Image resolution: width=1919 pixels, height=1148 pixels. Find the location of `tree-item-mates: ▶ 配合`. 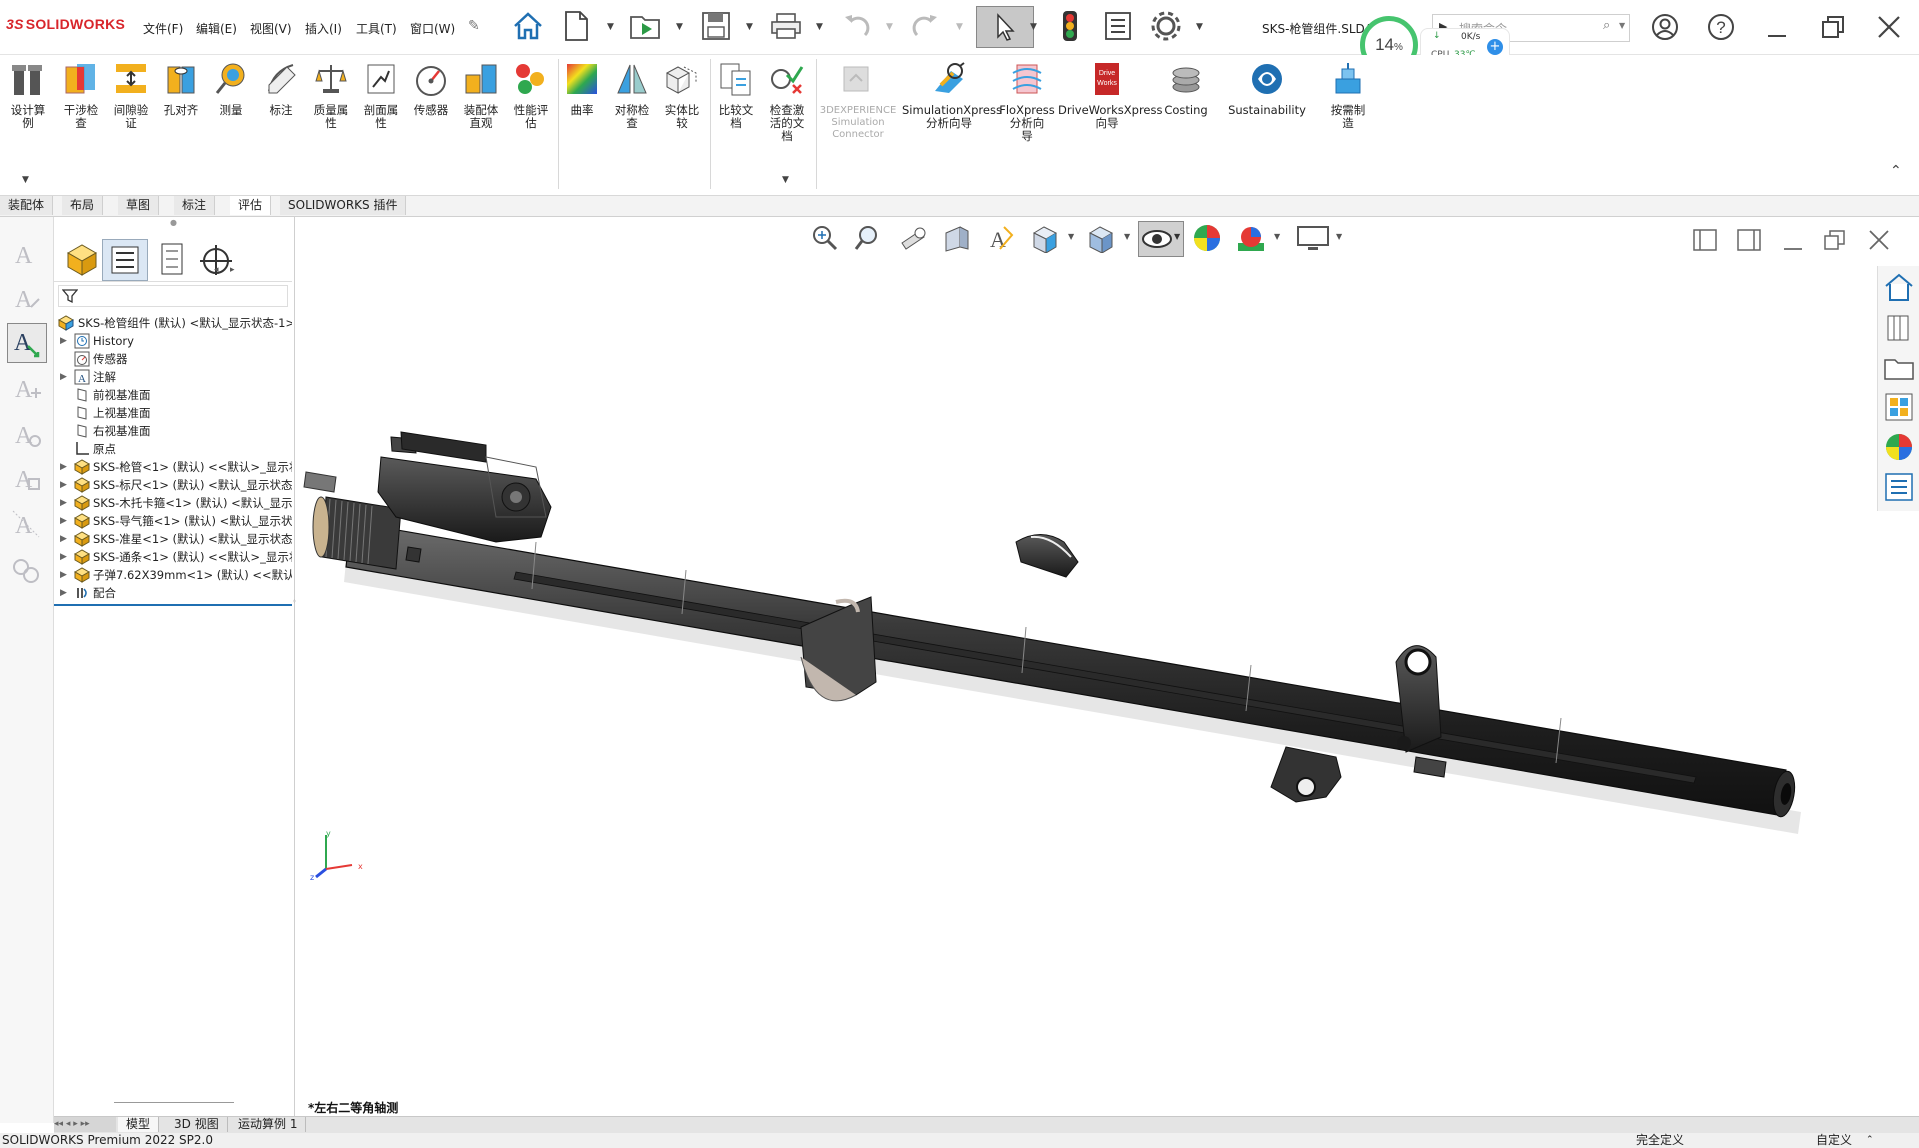

tree-item-mates: ▶ 配合 is located at coordinates (173, 593).